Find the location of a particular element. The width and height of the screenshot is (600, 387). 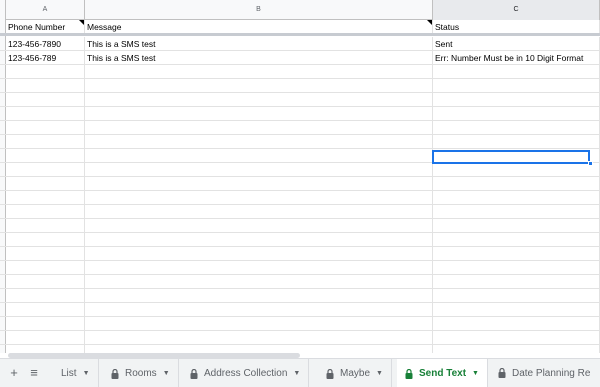

cell-a1: Phone Number is located at coordinates (45, 26).